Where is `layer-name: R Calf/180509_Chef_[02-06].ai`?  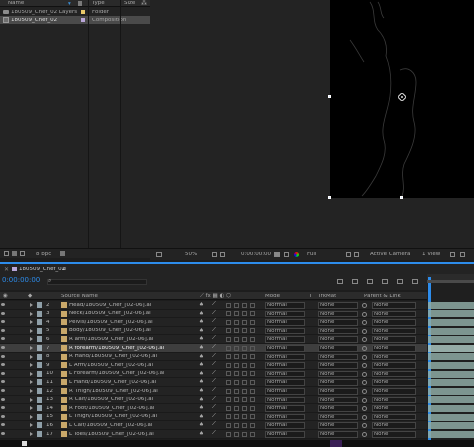 layer-name: R Calf/180509_Chef_[02-06].ai is located at coordinates (111, 400).